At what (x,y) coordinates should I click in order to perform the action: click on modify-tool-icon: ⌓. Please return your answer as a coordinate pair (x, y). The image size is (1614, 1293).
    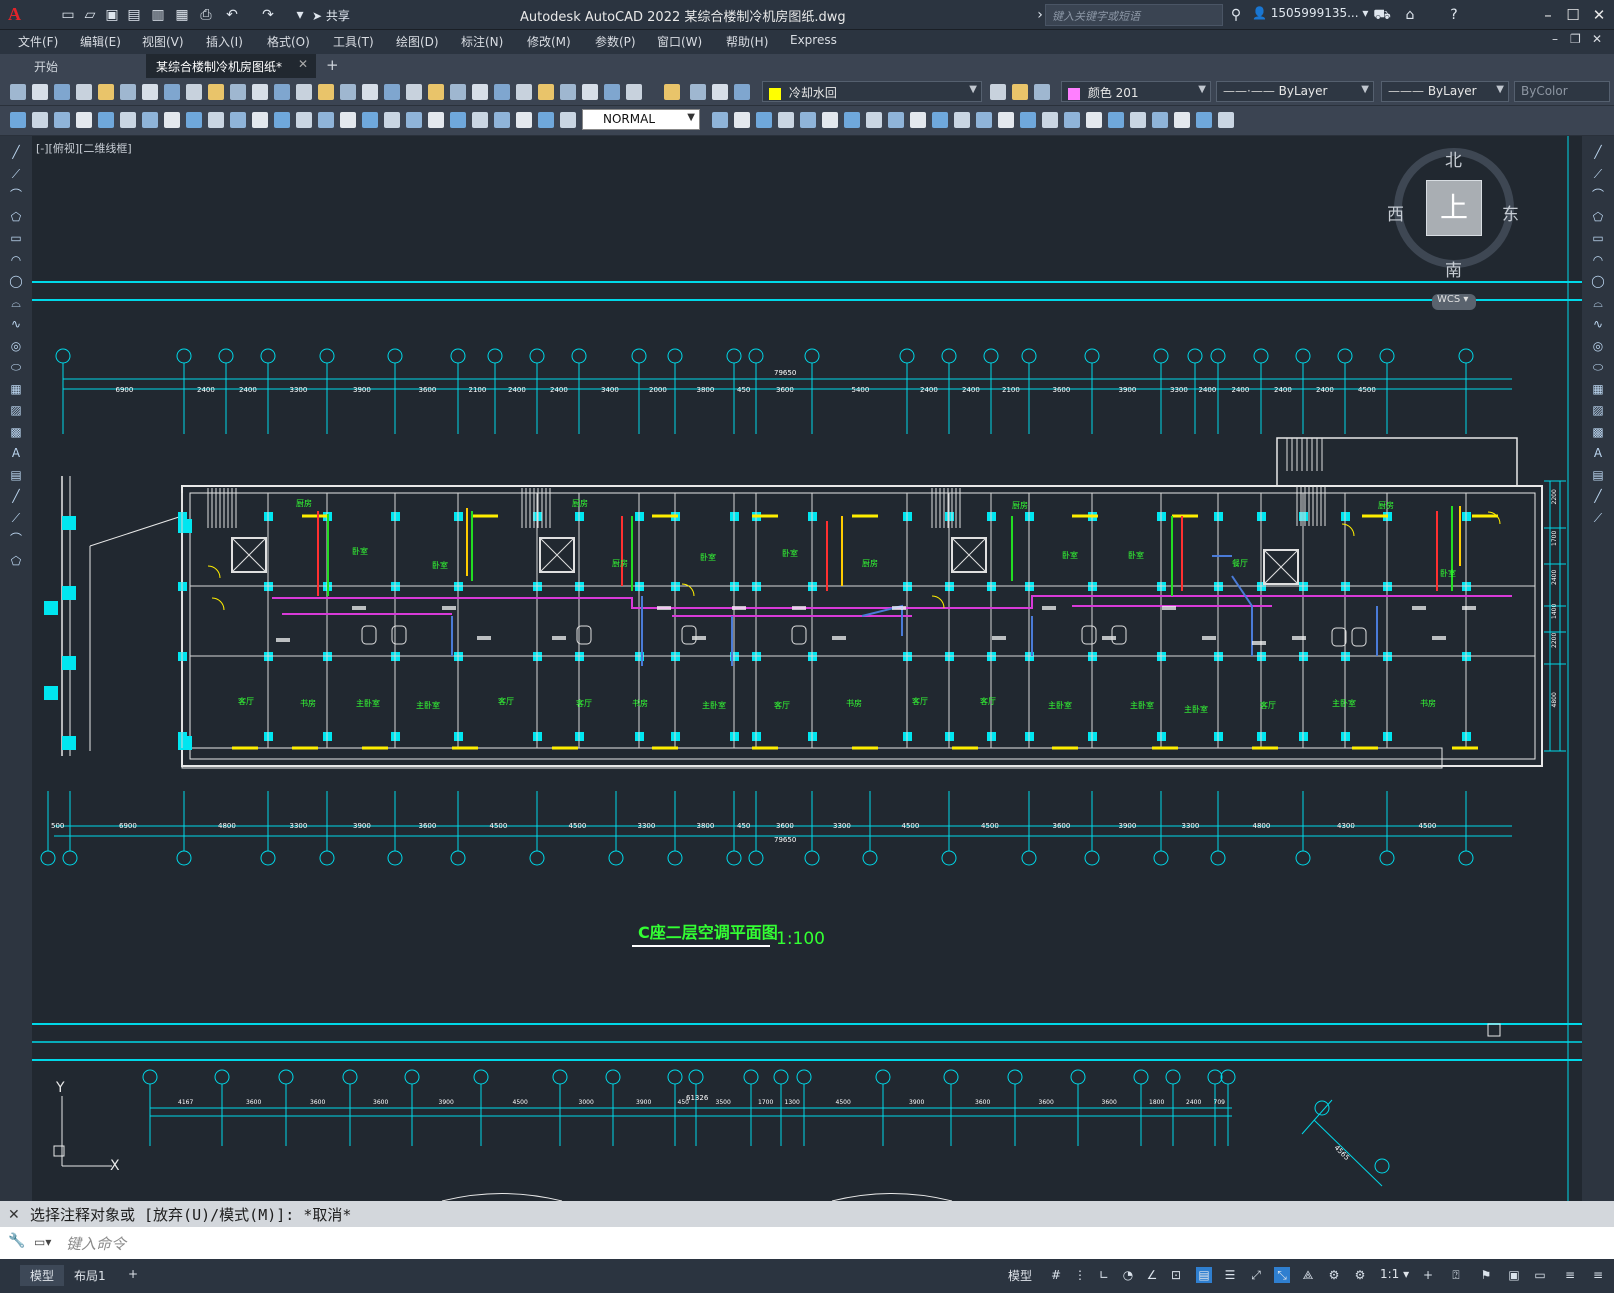
    Looking at the image, I should click on (1598, 303).